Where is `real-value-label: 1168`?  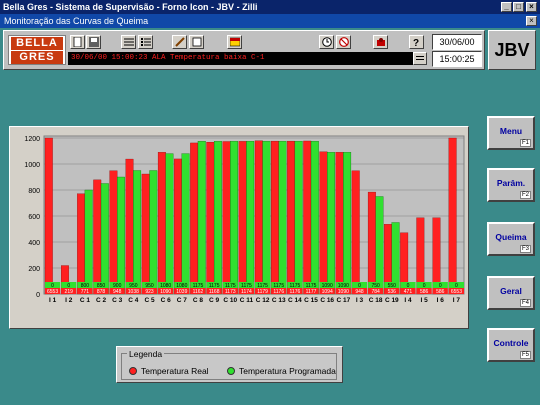
real-value-label: 1168 is located at coordinates (214, 292).